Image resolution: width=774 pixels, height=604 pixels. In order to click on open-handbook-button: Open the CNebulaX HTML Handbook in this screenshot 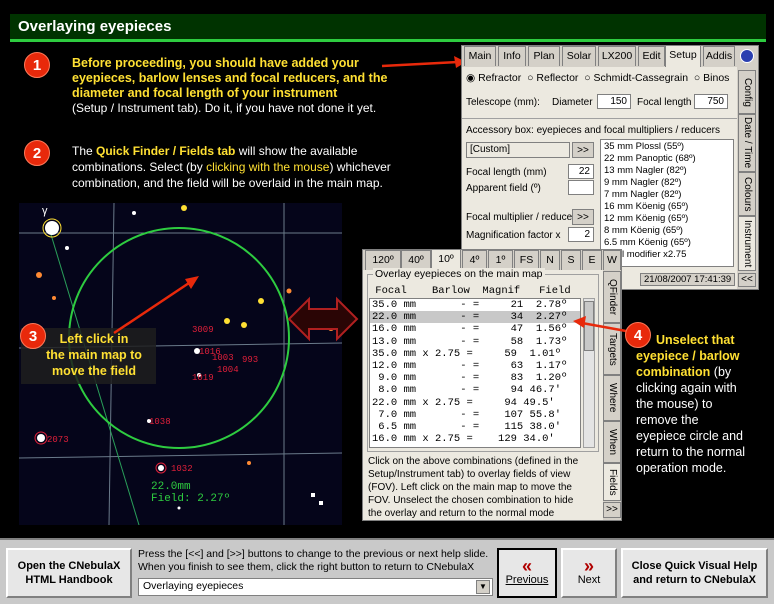, I will do `click(69, 573)`.